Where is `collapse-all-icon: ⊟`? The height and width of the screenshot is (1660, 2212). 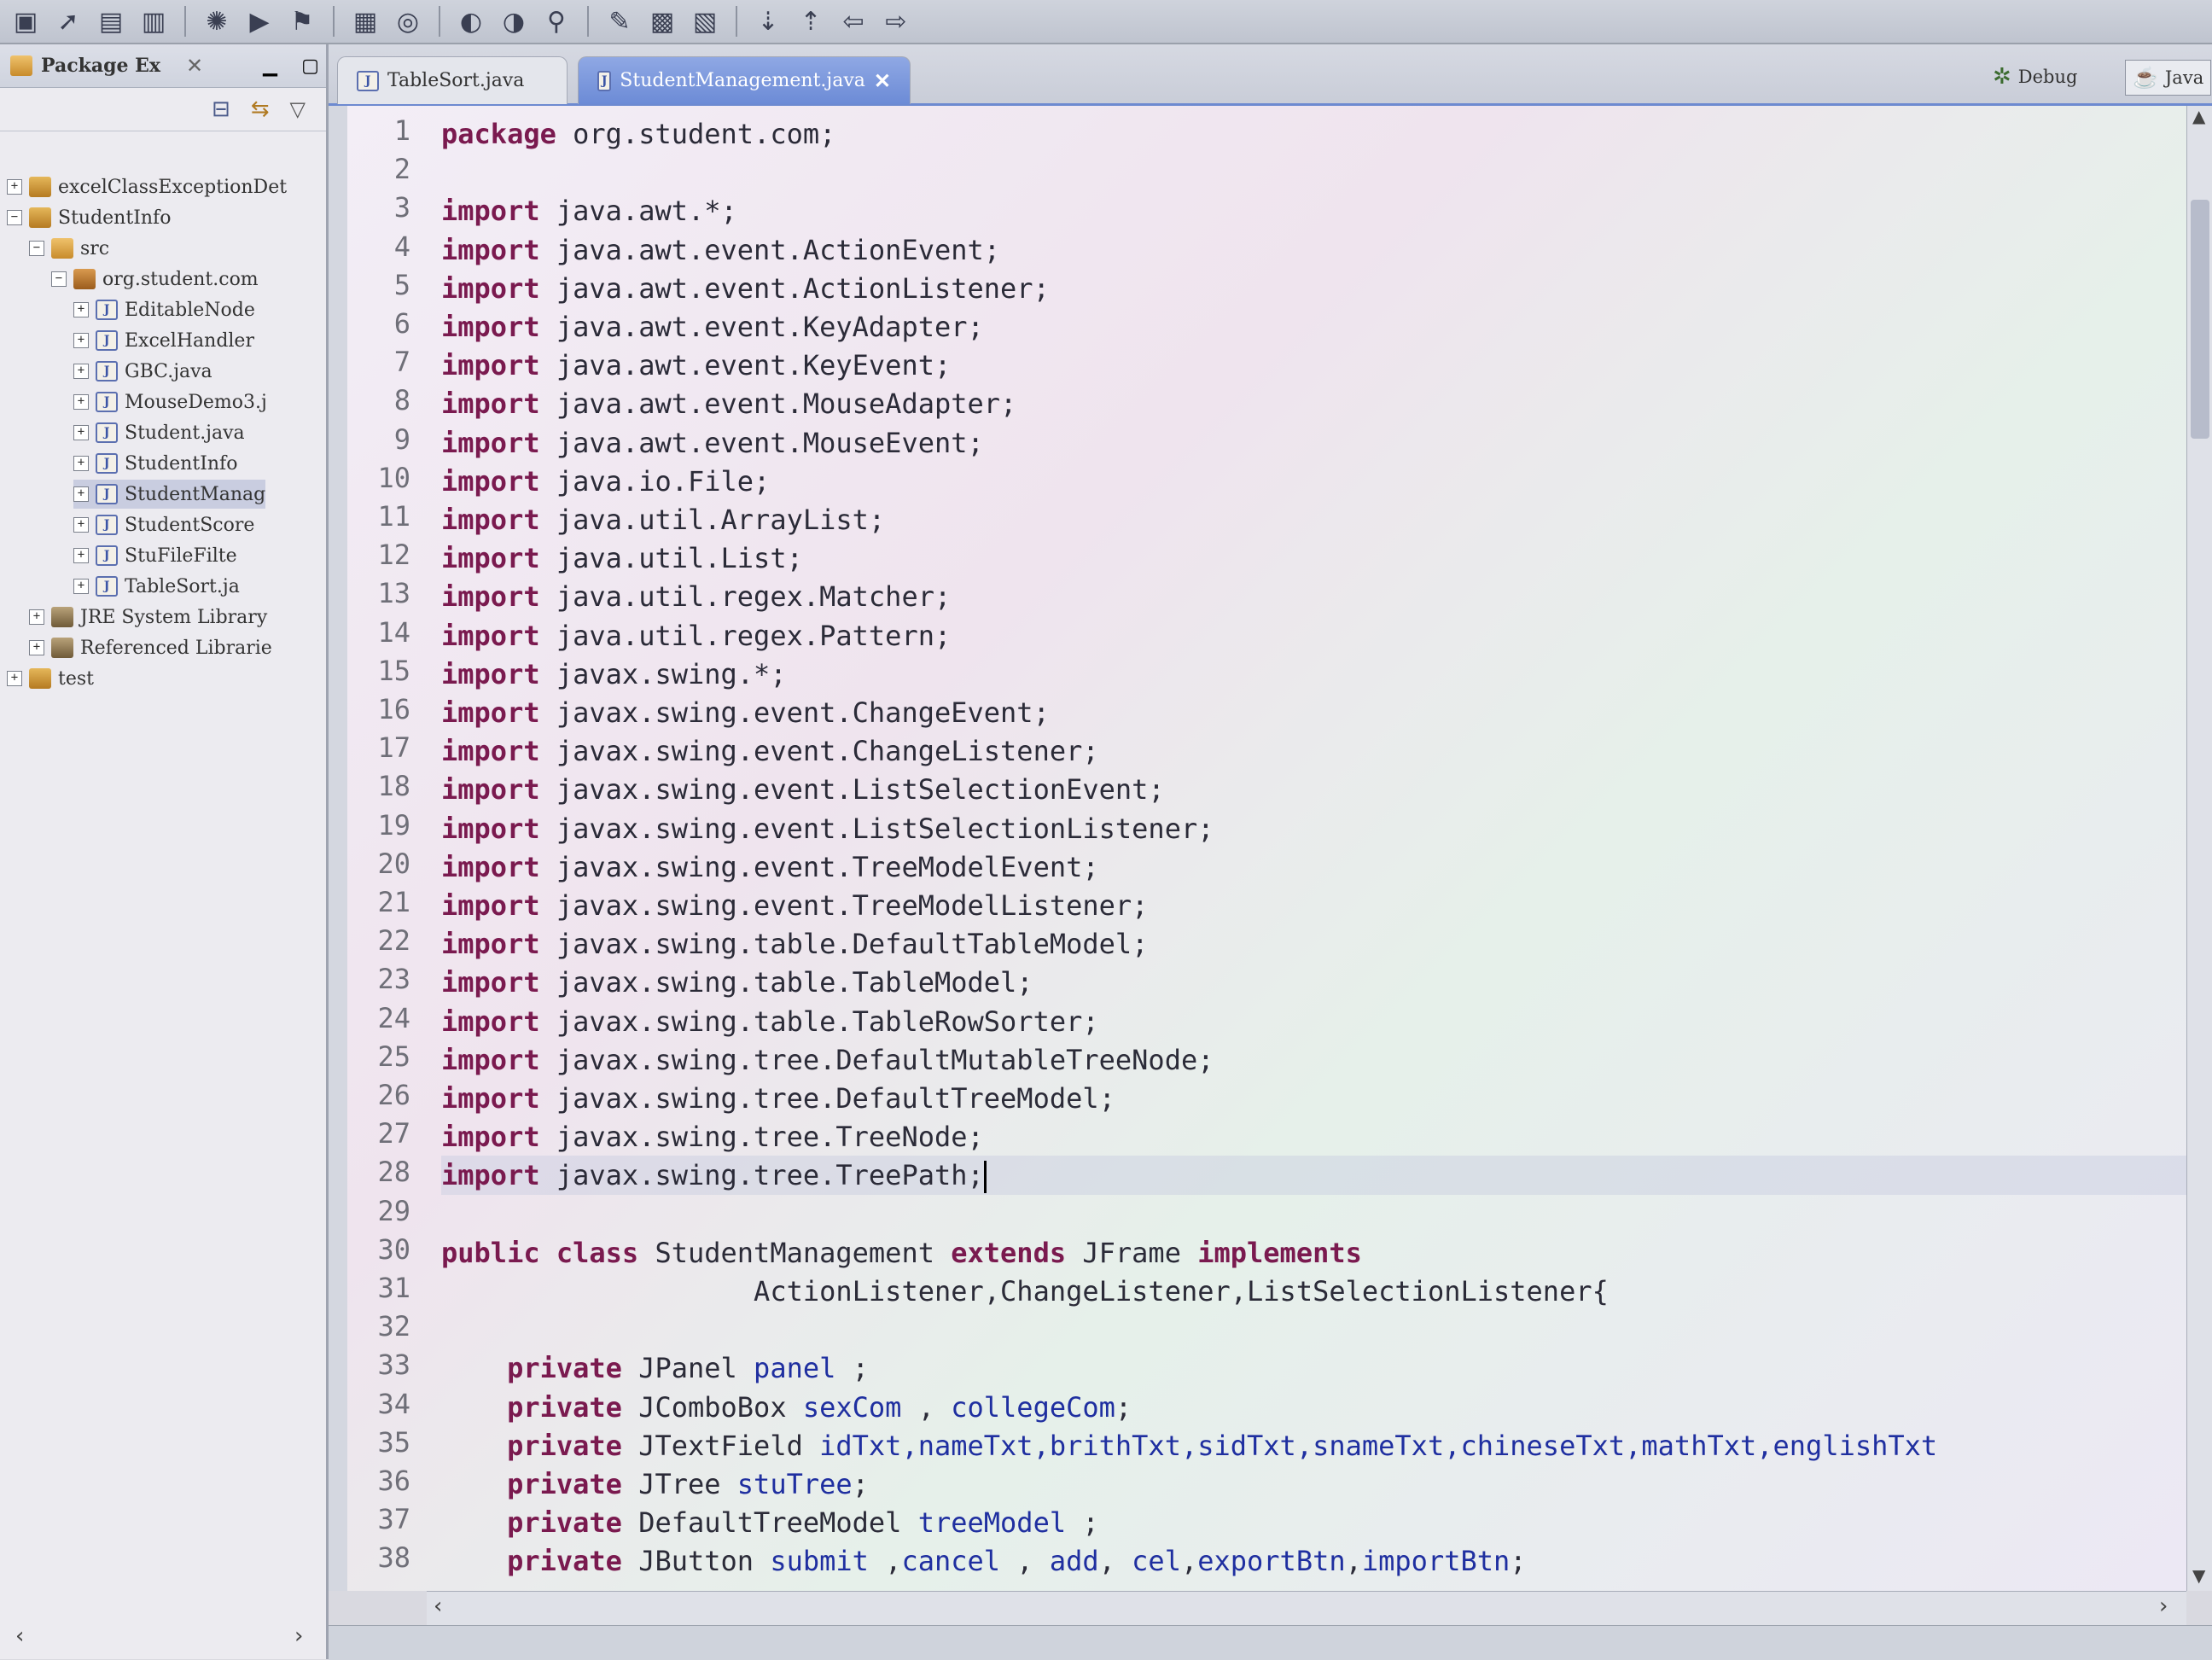 collapse-all-icon: ⊟ is located at coordinates (221, 109).